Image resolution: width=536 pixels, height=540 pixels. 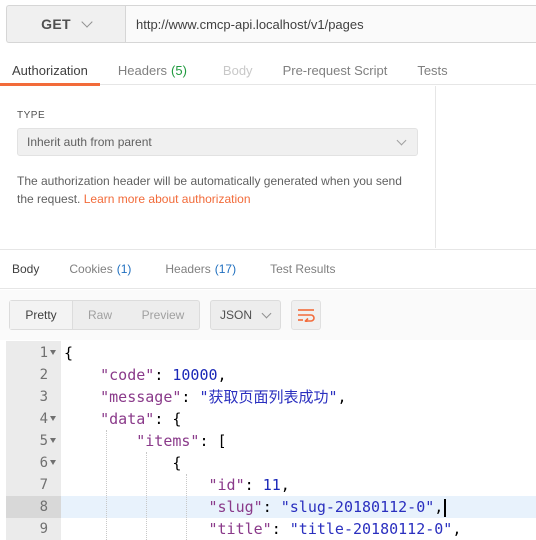 I want to click on response-format-bar: Pretty Raw Preview JSON, so click(x=268, y=315).